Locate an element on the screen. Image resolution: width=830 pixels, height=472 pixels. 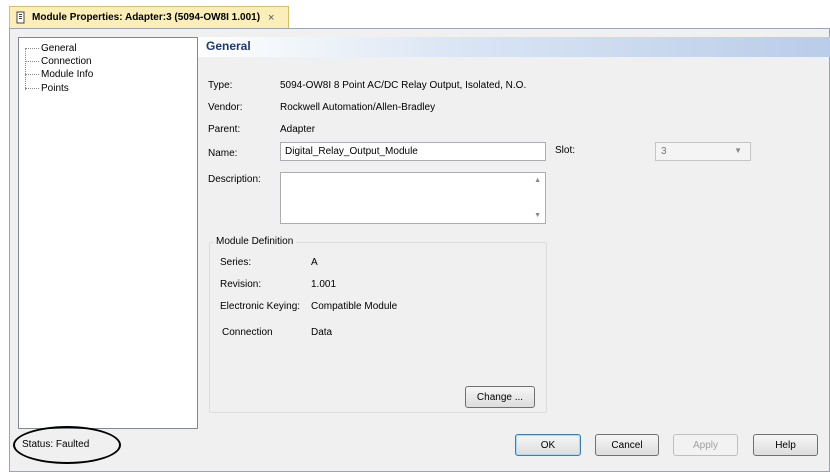
section-header: General is located at coordinates (514, 47).